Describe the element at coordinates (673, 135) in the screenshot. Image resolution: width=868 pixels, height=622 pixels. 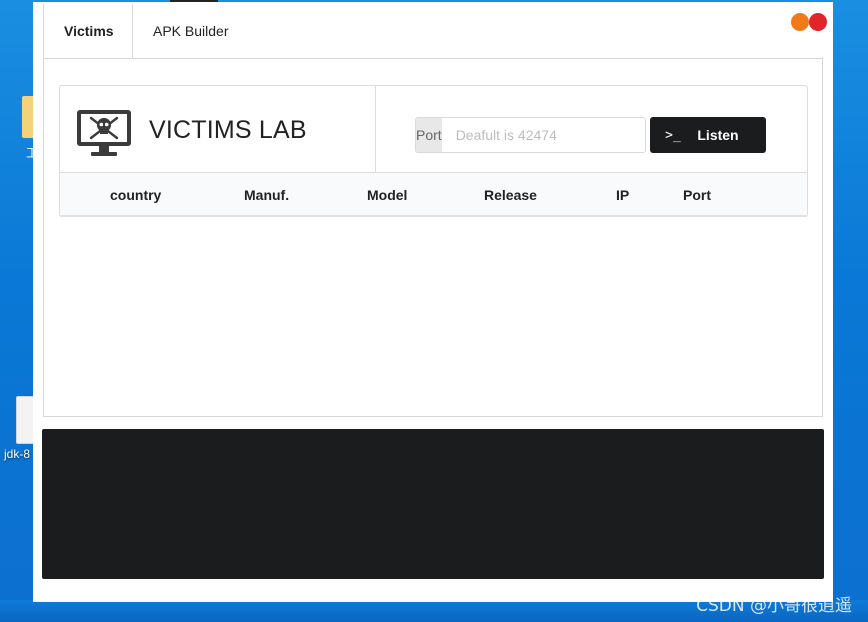
I see `terminal-icon: >_` at that location.